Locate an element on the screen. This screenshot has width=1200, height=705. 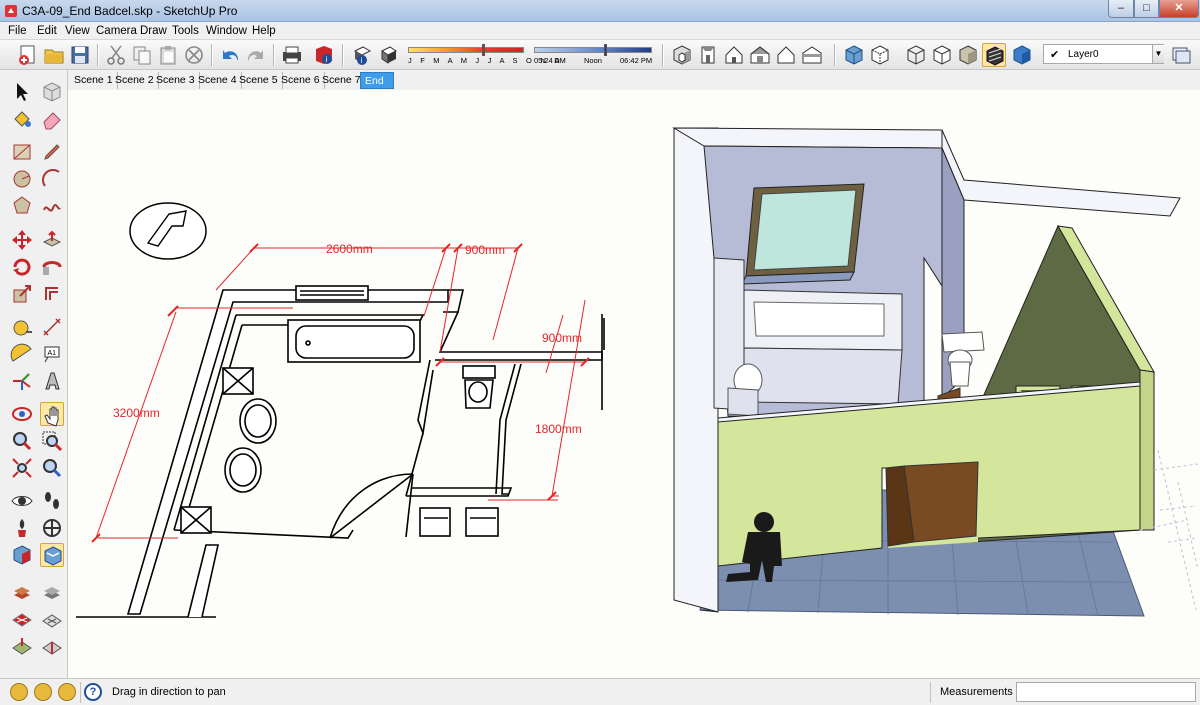
scene-tab: Scene 7 is located at coordinates (342, 80).